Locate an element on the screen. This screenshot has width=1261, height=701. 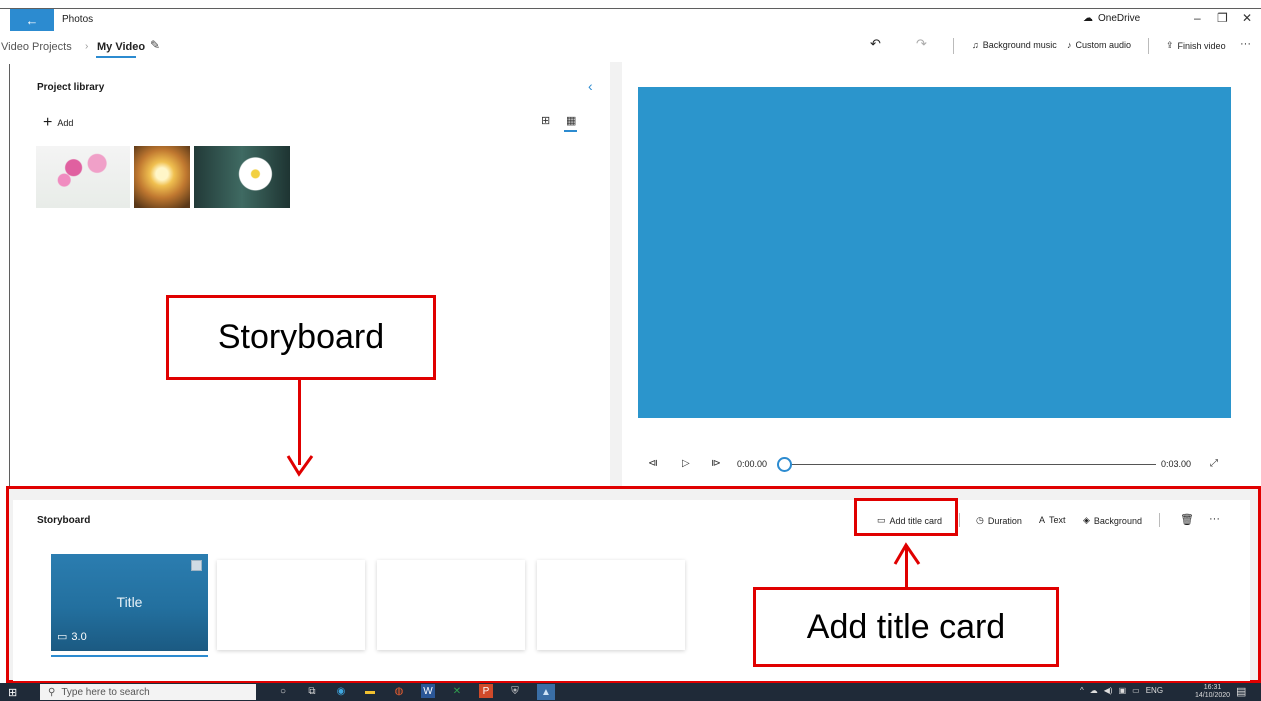
windows-start-icon: ⊞ is located at coordinates (12, 692).